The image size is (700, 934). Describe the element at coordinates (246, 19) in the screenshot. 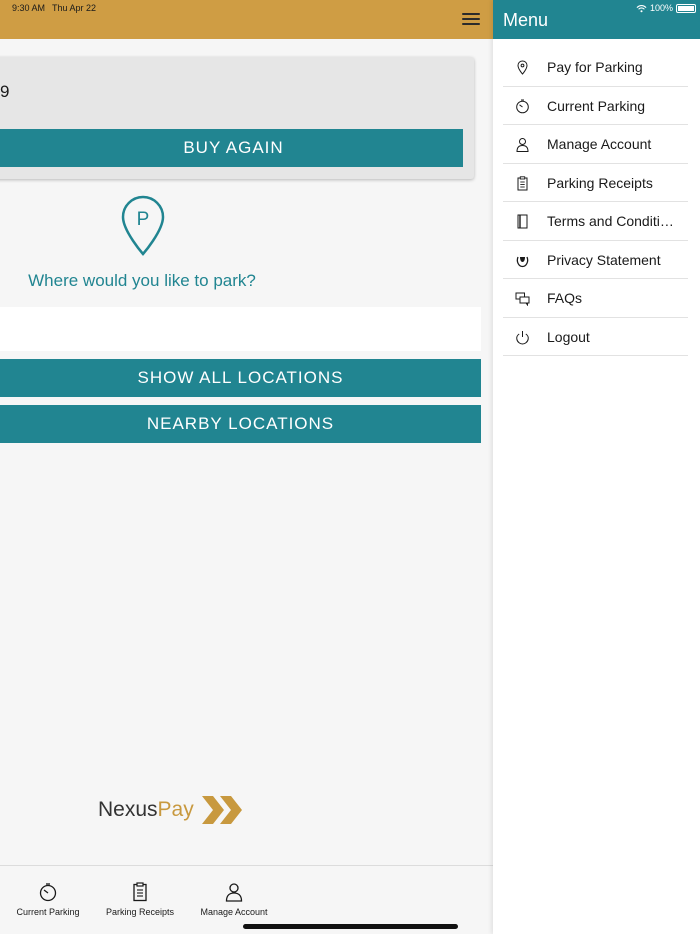

I see `top-bar: 9:30 AM Thu Apr 22` at that location.